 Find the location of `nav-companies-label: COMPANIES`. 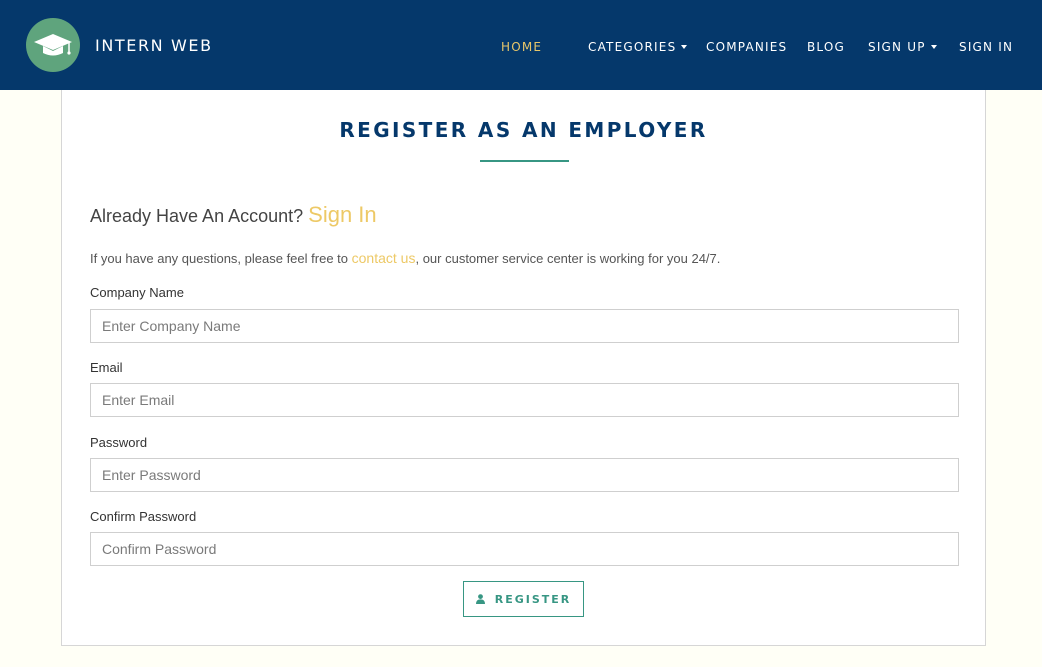

nav-companies-label: COMPANIES is located at coordinates (747, 47).